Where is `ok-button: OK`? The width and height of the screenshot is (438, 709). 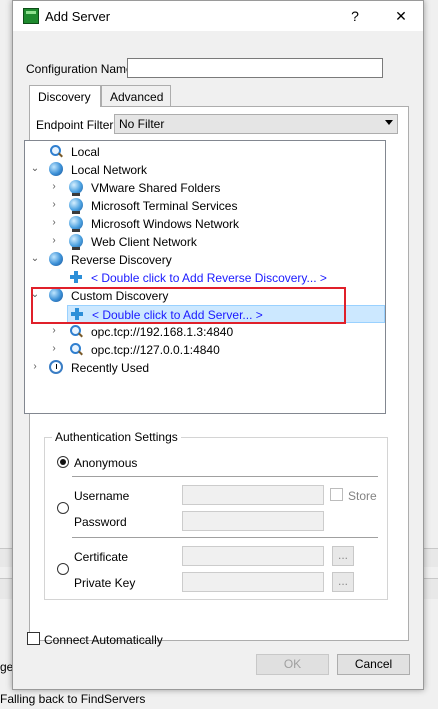
ok-button: OK is located at coordinates (292, 664).